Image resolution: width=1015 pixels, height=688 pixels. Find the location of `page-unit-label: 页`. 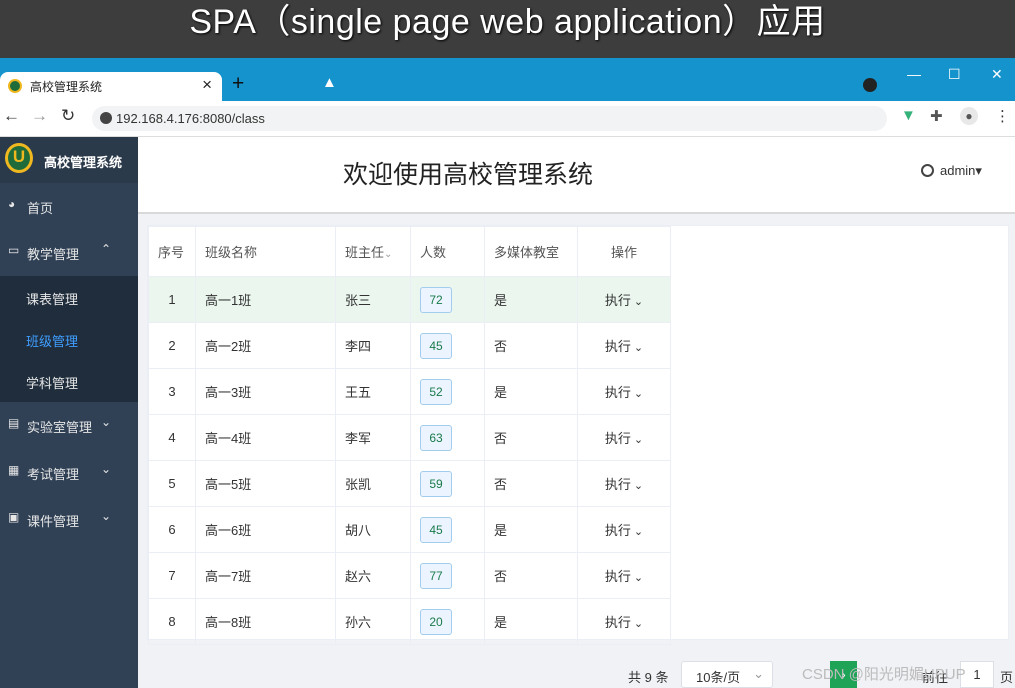

page-unit-label: 页 is located at coordinates (1007, 677).